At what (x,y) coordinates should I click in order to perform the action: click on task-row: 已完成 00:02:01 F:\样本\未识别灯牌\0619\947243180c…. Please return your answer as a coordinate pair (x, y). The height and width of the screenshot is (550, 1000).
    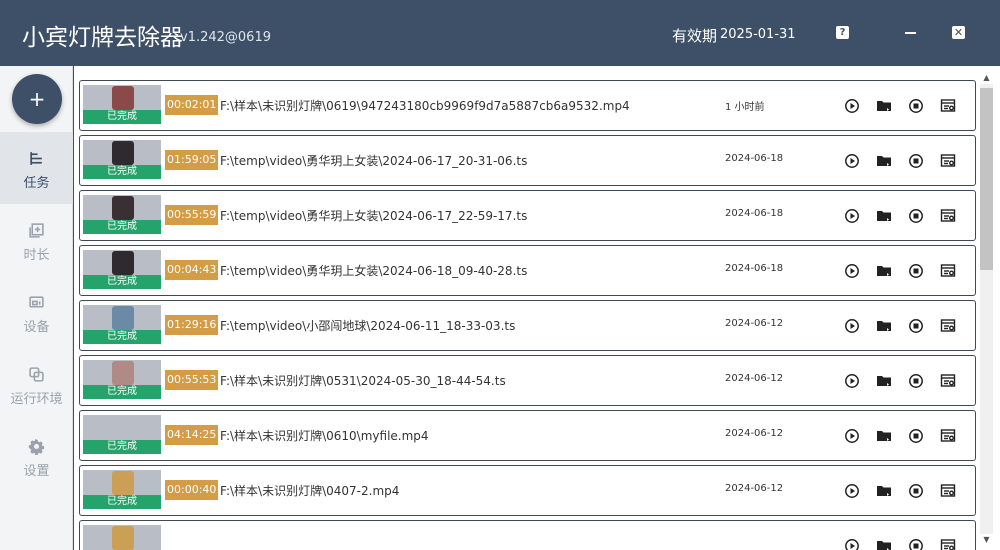
    Looking at the image, I should click on (527, 105).